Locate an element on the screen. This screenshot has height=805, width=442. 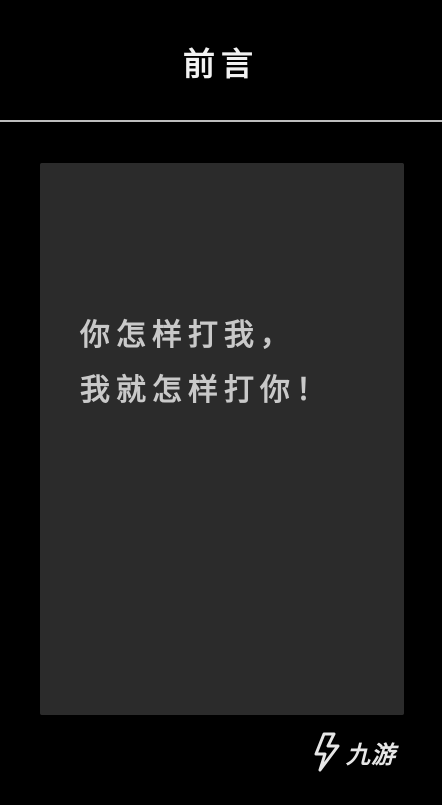
intro-text: 你怎样打我， 我就怎样打你！ is located at coordinates (240, 363).